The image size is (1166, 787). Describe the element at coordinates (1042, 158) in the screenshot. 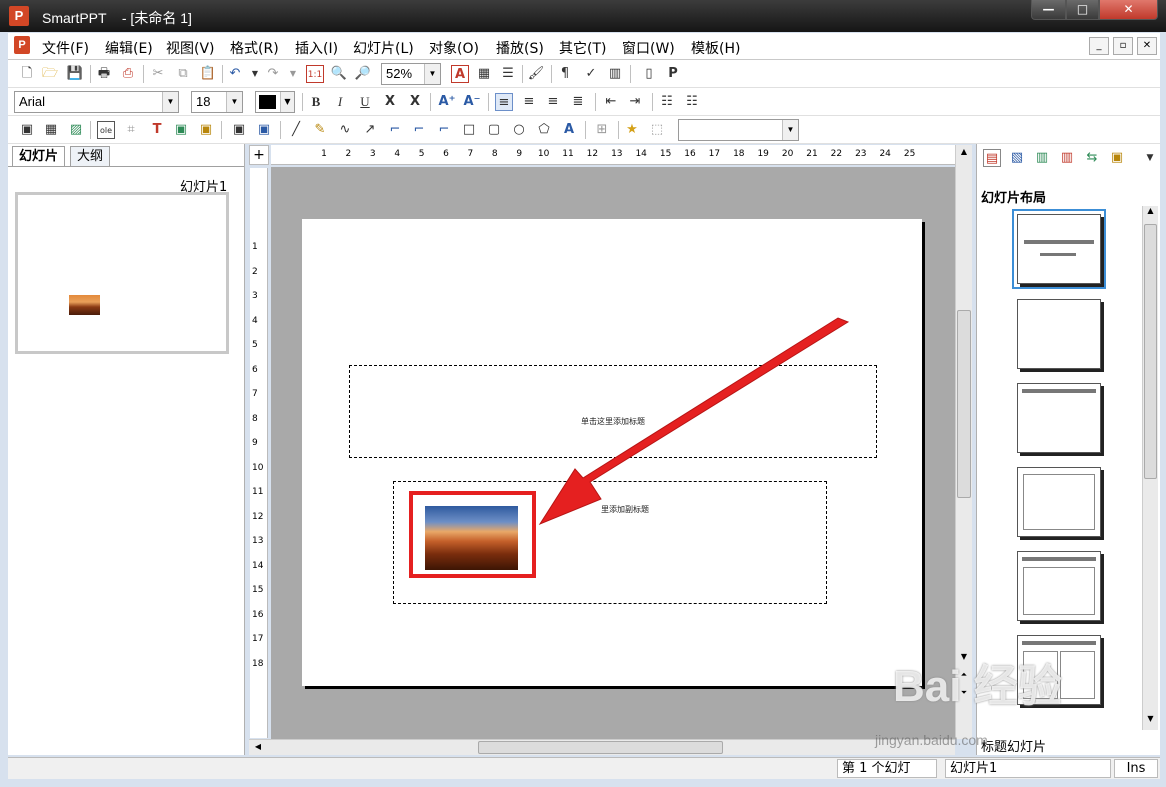

I see `color-scheme-icon: ▥` at that location.